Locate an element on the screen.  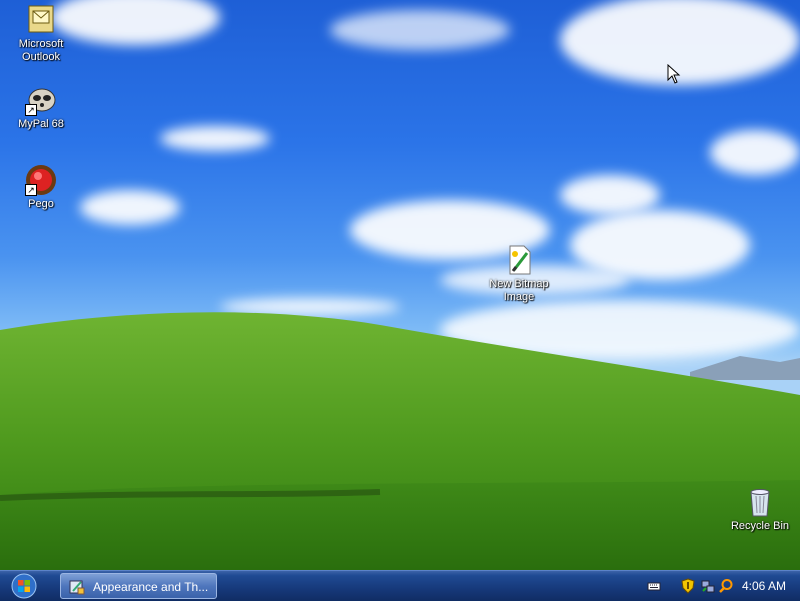
start-button is located at coordinates (24, 586).